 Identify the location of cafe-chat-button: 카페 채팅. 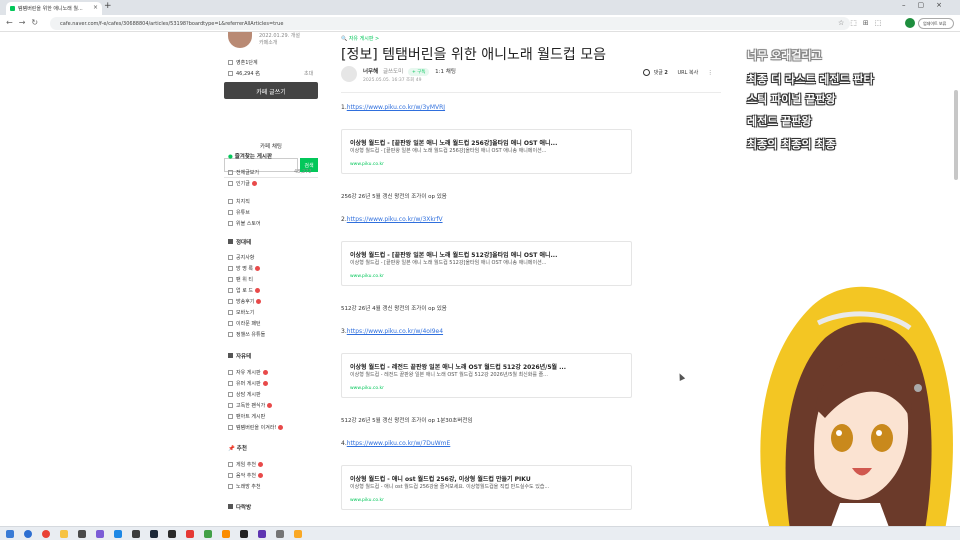
(271, 146).